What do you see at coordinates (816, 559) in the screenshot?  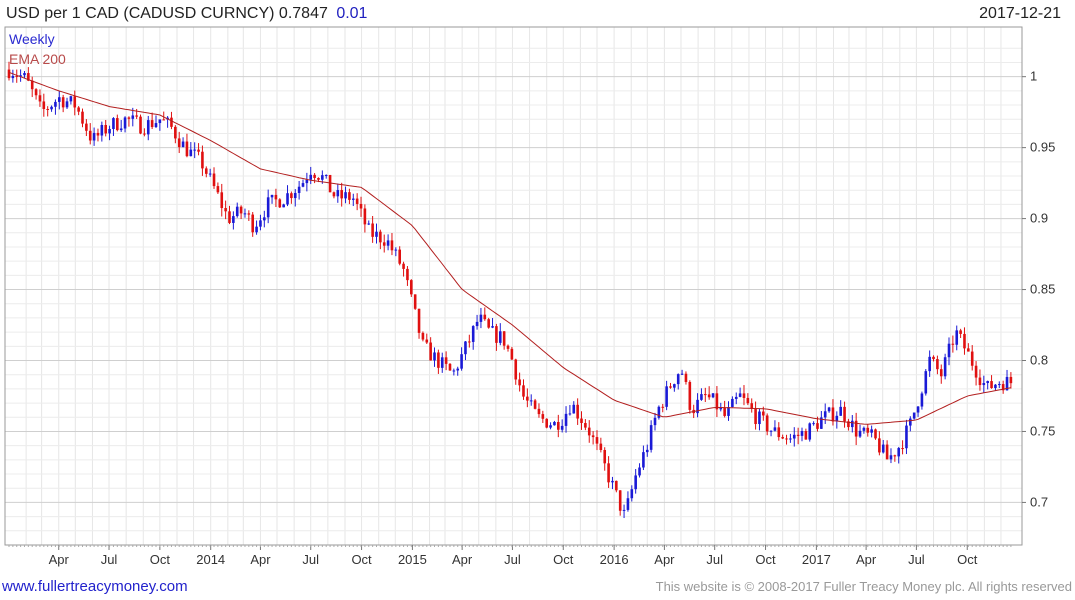 I see `x-tick-label: 2017` at bounding box center [816, 559].